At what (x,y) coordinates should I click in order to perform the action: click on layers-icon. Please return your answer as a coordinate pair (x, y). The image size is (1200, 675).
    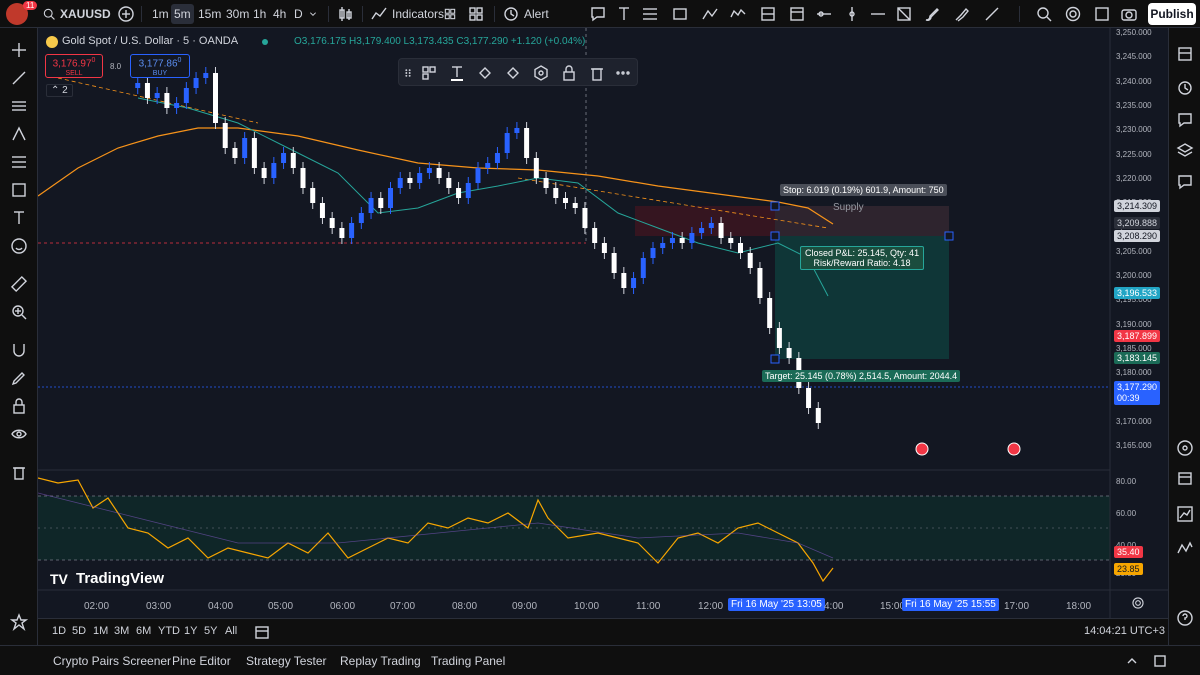
    Looking at the image, I should click on (1185, 150).